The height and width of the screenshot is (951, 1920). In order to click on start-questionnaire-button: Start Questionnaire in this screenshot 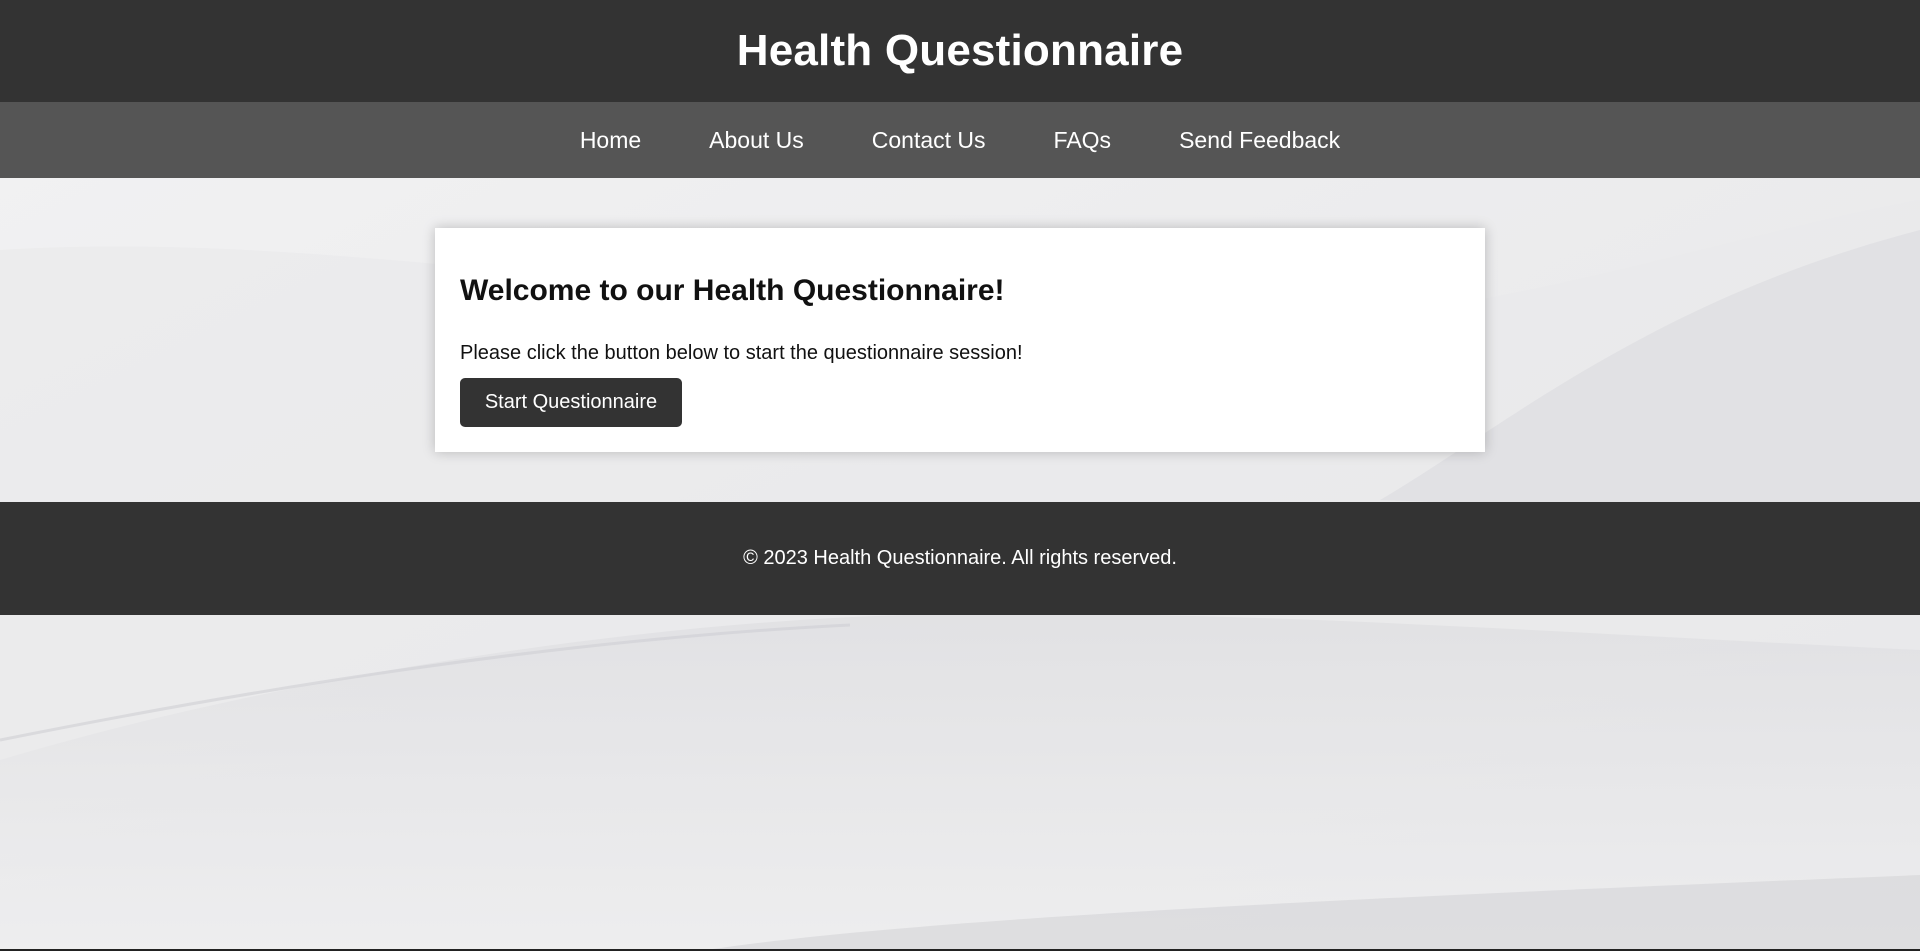, I will do `click(571, 402)`.